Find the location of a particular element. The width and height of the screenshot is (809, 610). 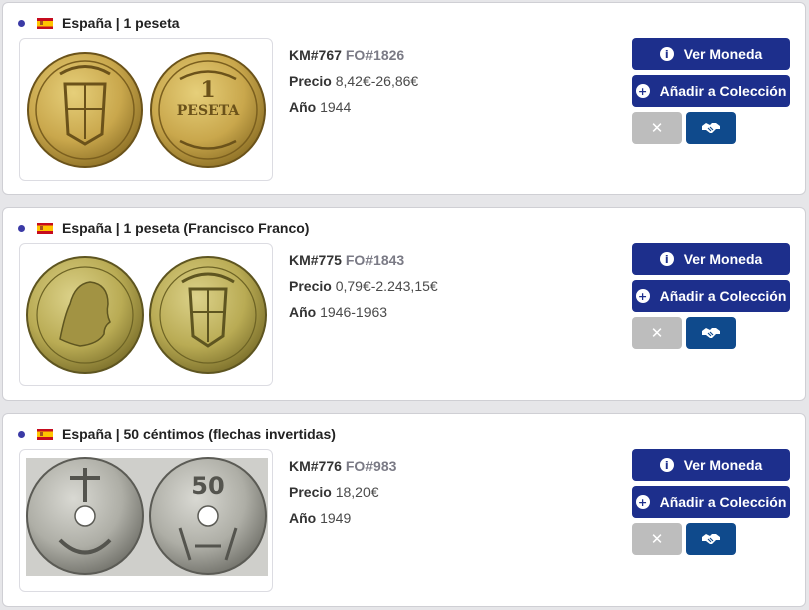

svg-text: 1 is located at coordinates (207, 90).